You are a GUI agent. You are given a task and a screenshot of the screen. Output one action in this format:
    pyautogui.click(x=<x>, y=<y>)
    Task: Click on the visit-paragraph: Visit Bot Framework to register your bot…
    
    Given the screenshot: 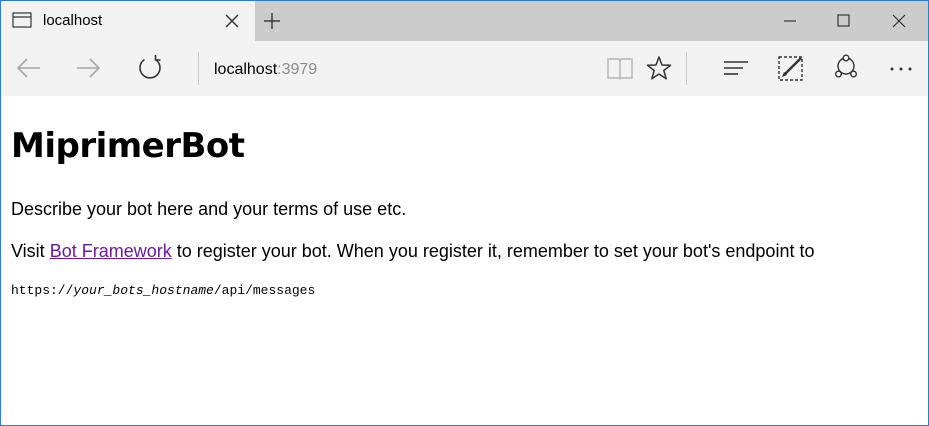 What is the action you would take?
    pyautogui.click(x=412, y=251)
    